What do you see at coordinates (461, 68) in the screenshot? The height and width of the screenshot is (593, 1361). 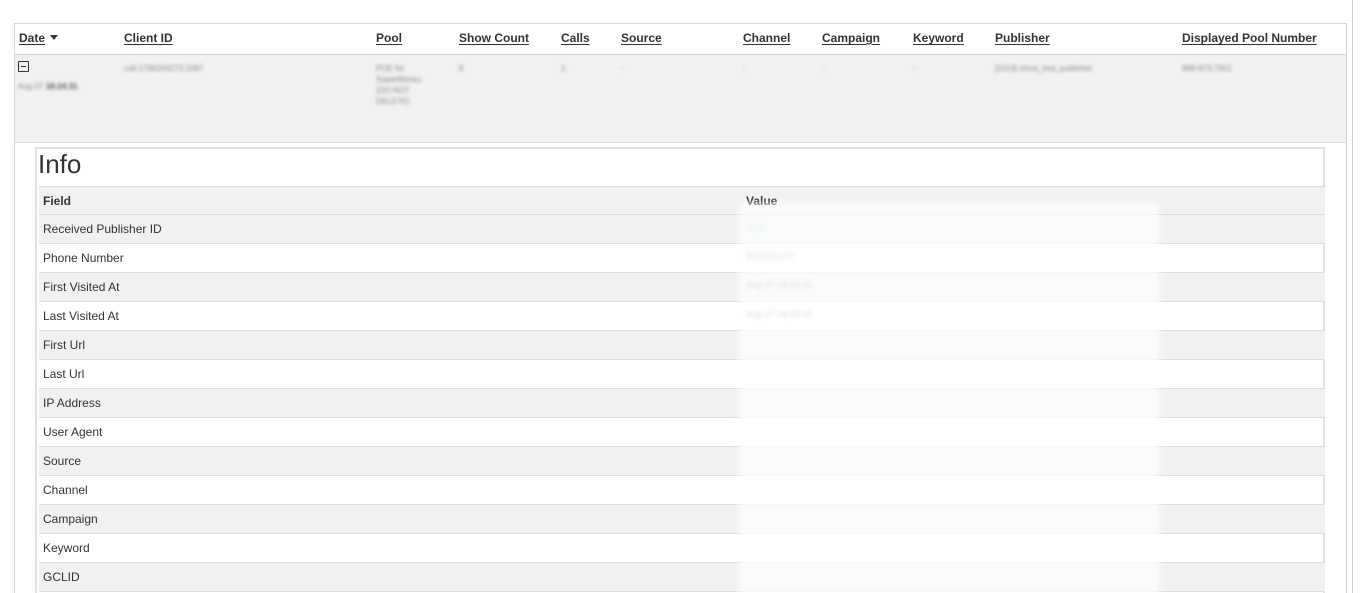 I see `row-show-count: 8` at bounding box center [461, 68].